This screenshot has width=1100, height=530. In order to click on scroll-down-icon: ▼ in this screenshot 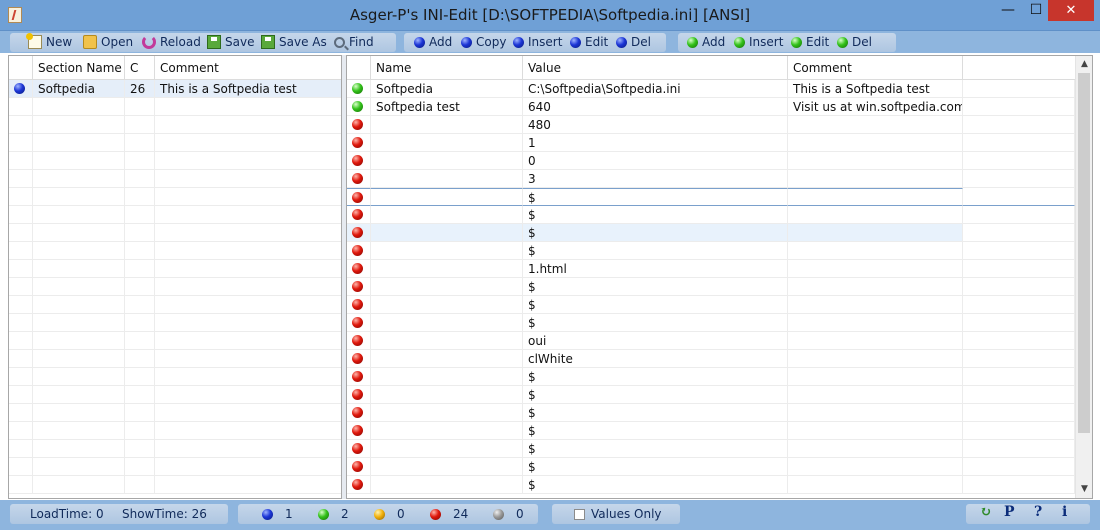, I will do `click(1084, 489)`.